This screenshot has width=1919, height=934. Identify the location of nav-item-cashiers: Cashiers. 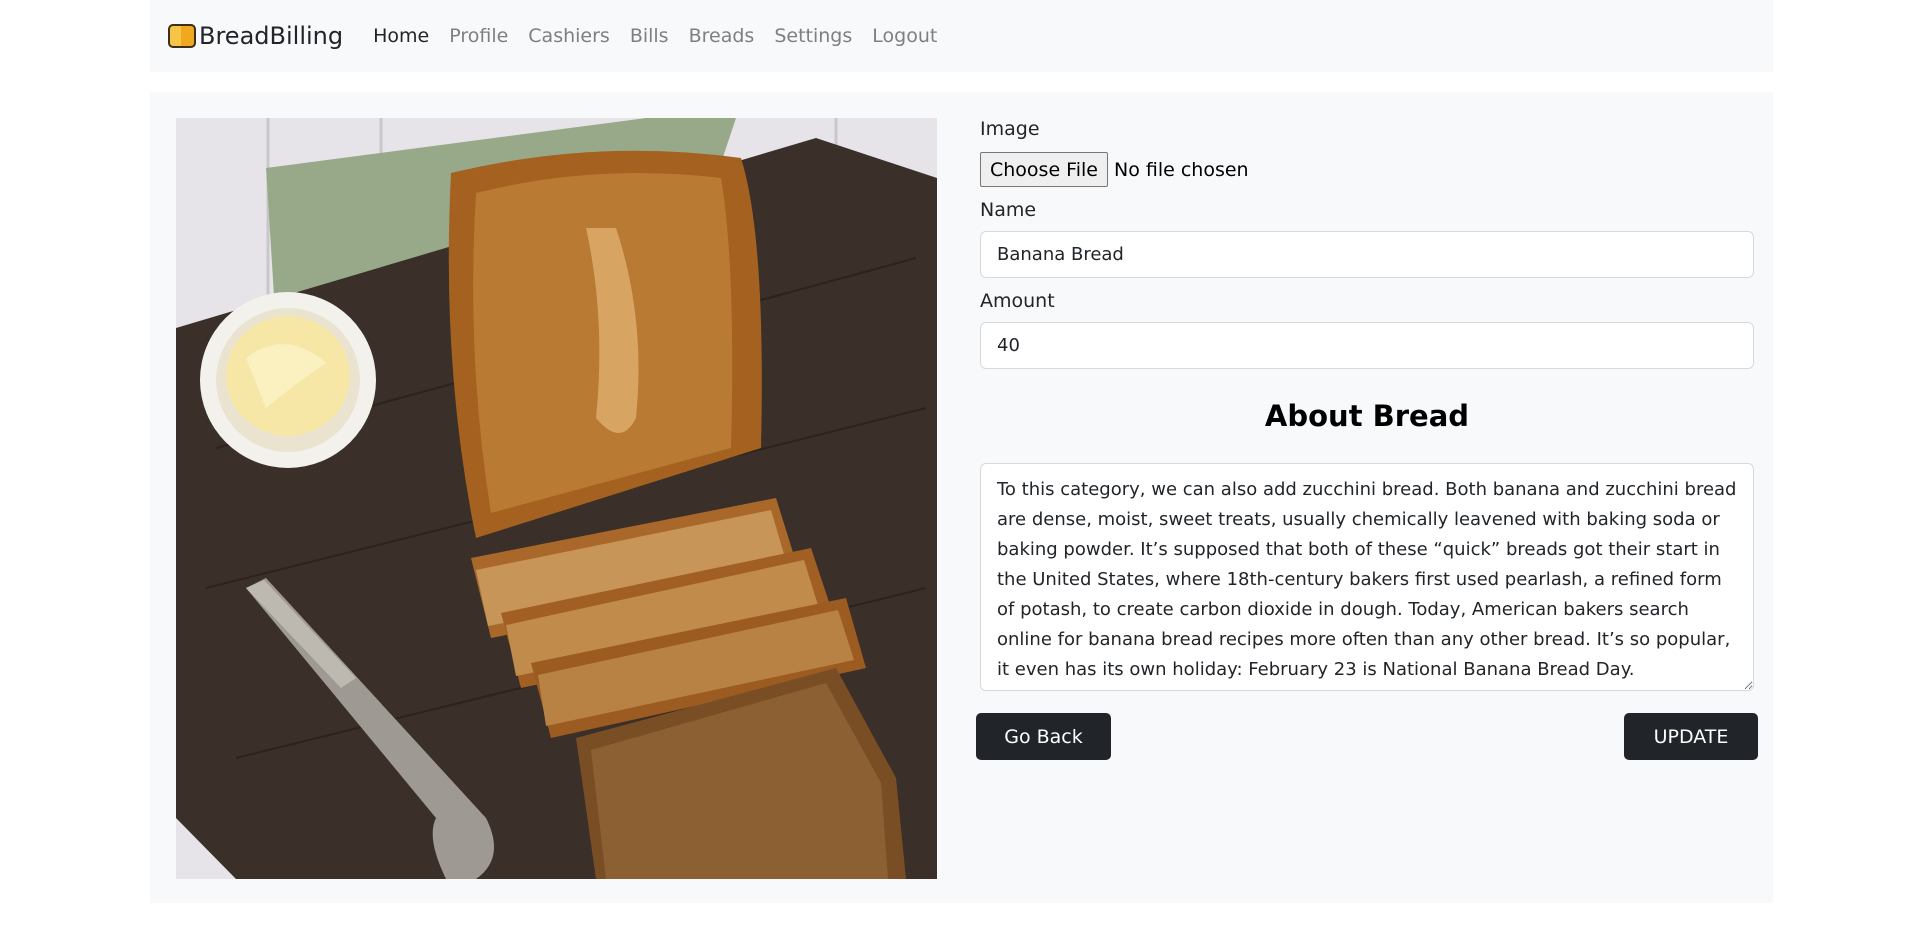
(569, 36).